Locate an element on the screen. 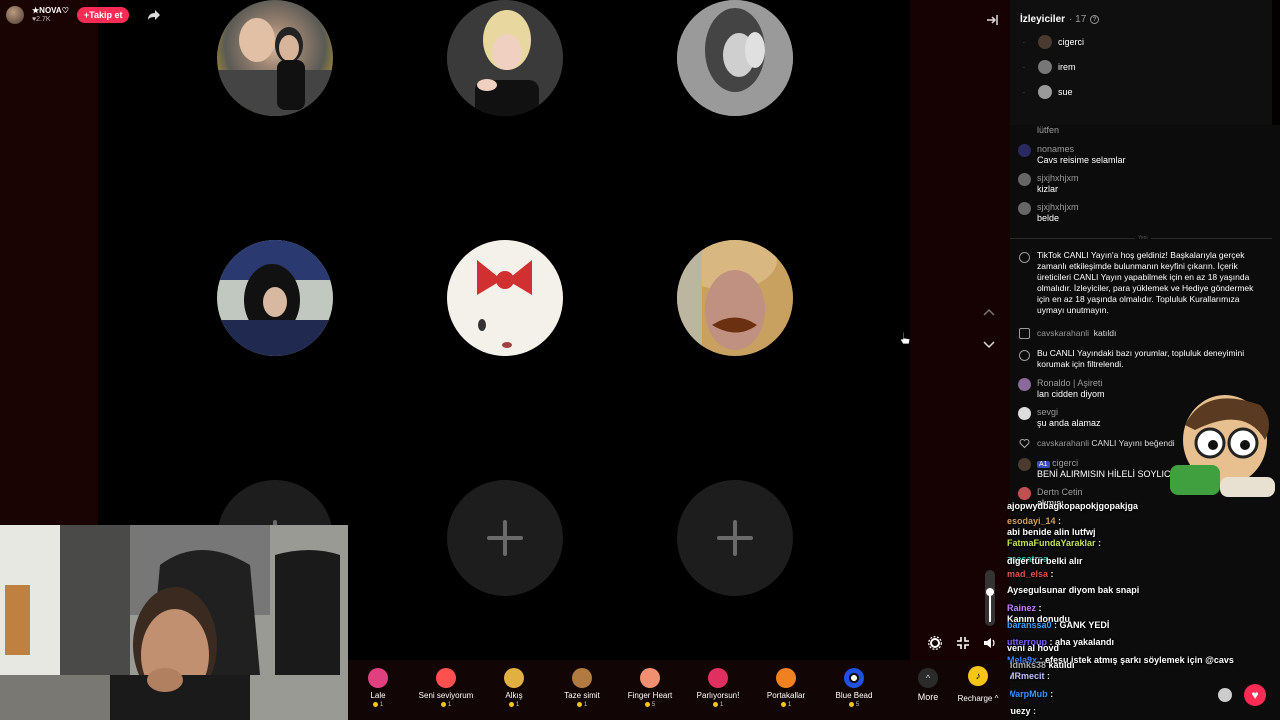 Image resolution: width=1280 pixels, height=720 pixels. overlay-chat-text: : GANK YEDİ is located at coordinates (1080, 625).